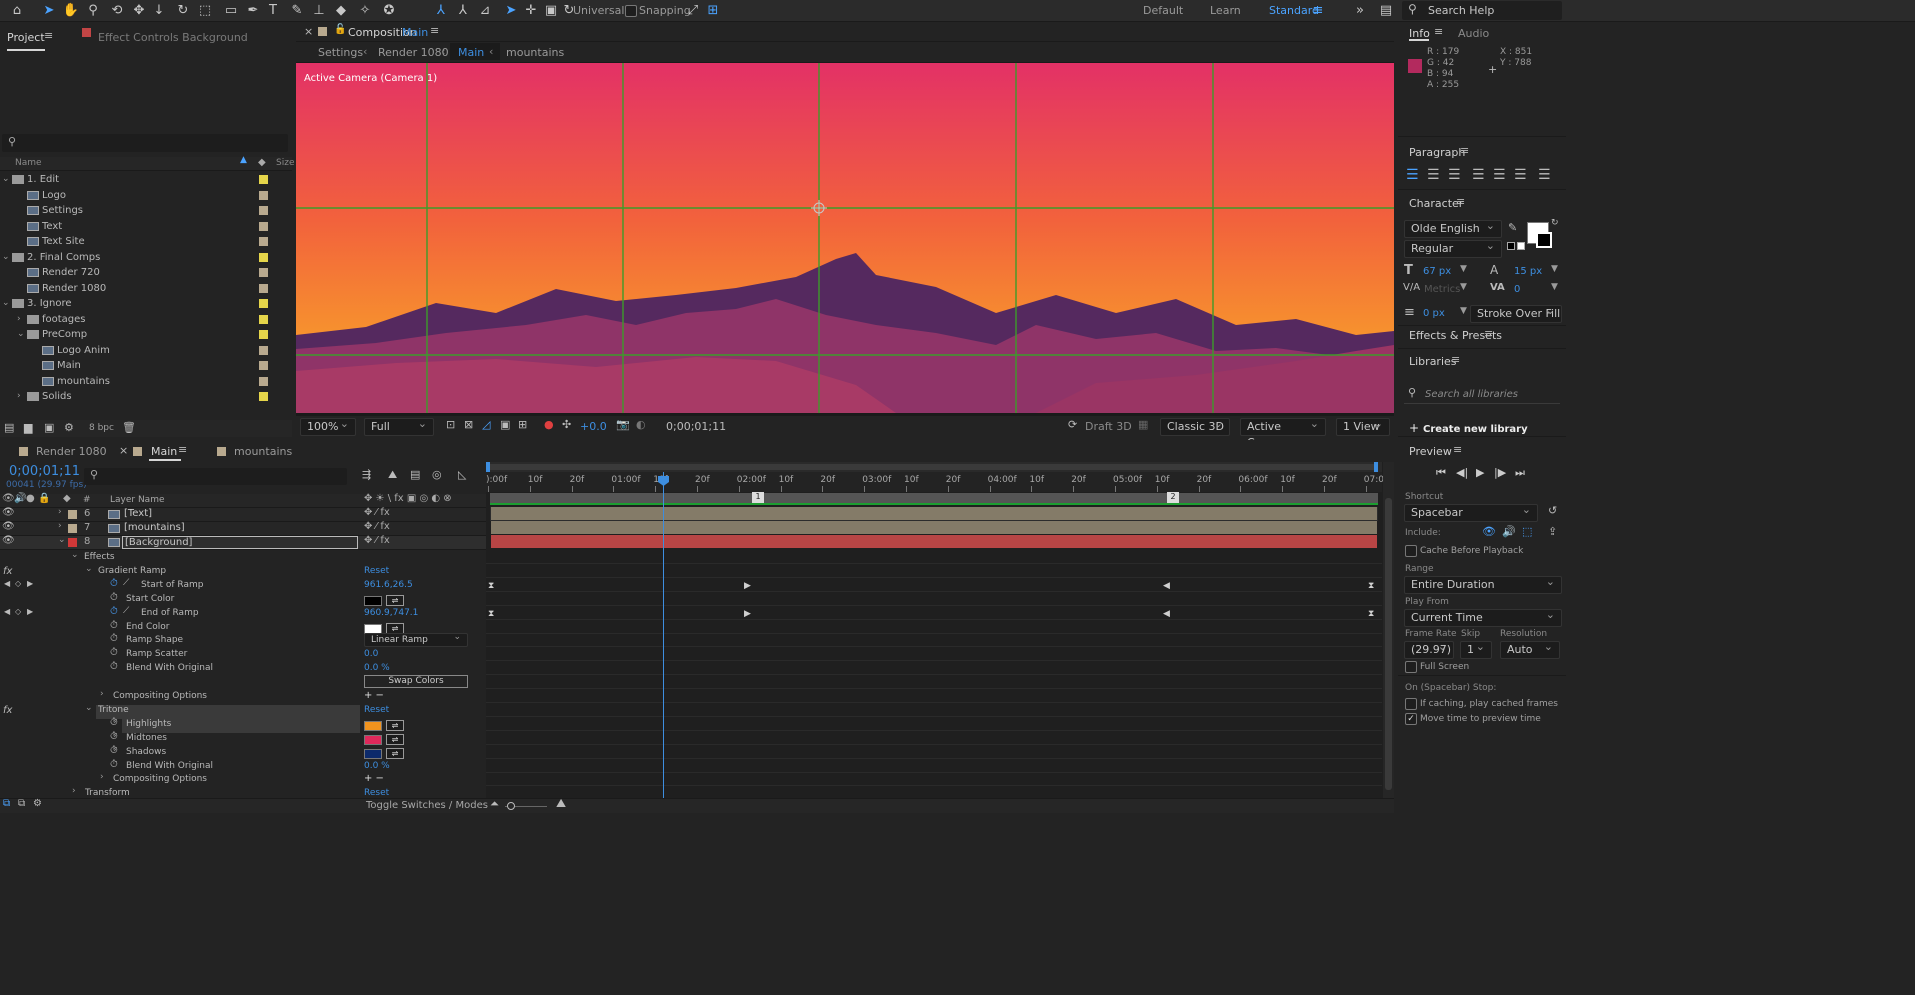 The image size is (1915, 995). I want to click on comp-marker-1: 1, so click(758, 497).